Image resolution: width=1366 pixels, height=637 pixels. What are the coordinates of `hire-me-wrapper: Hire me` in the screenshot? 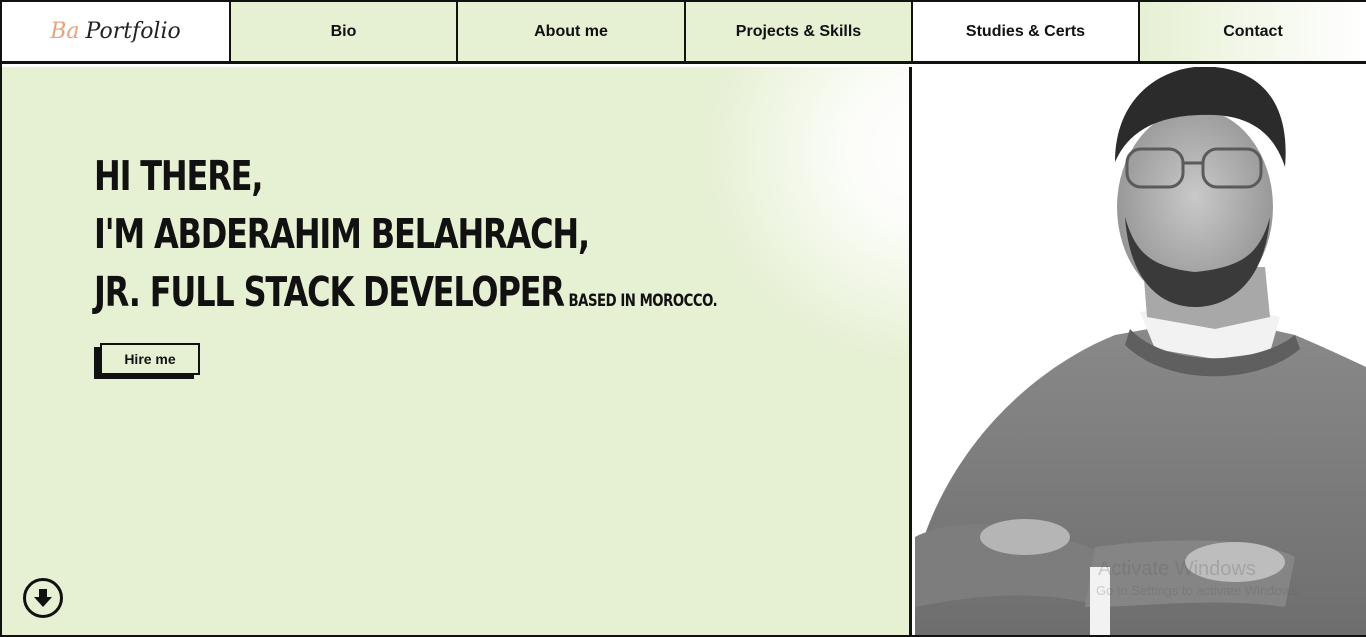 It's located at (147, 361).